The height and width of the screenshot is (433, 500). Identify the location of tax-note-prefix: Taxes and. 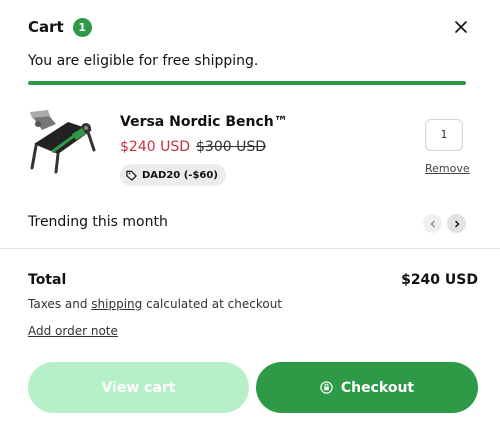
(60, 304).